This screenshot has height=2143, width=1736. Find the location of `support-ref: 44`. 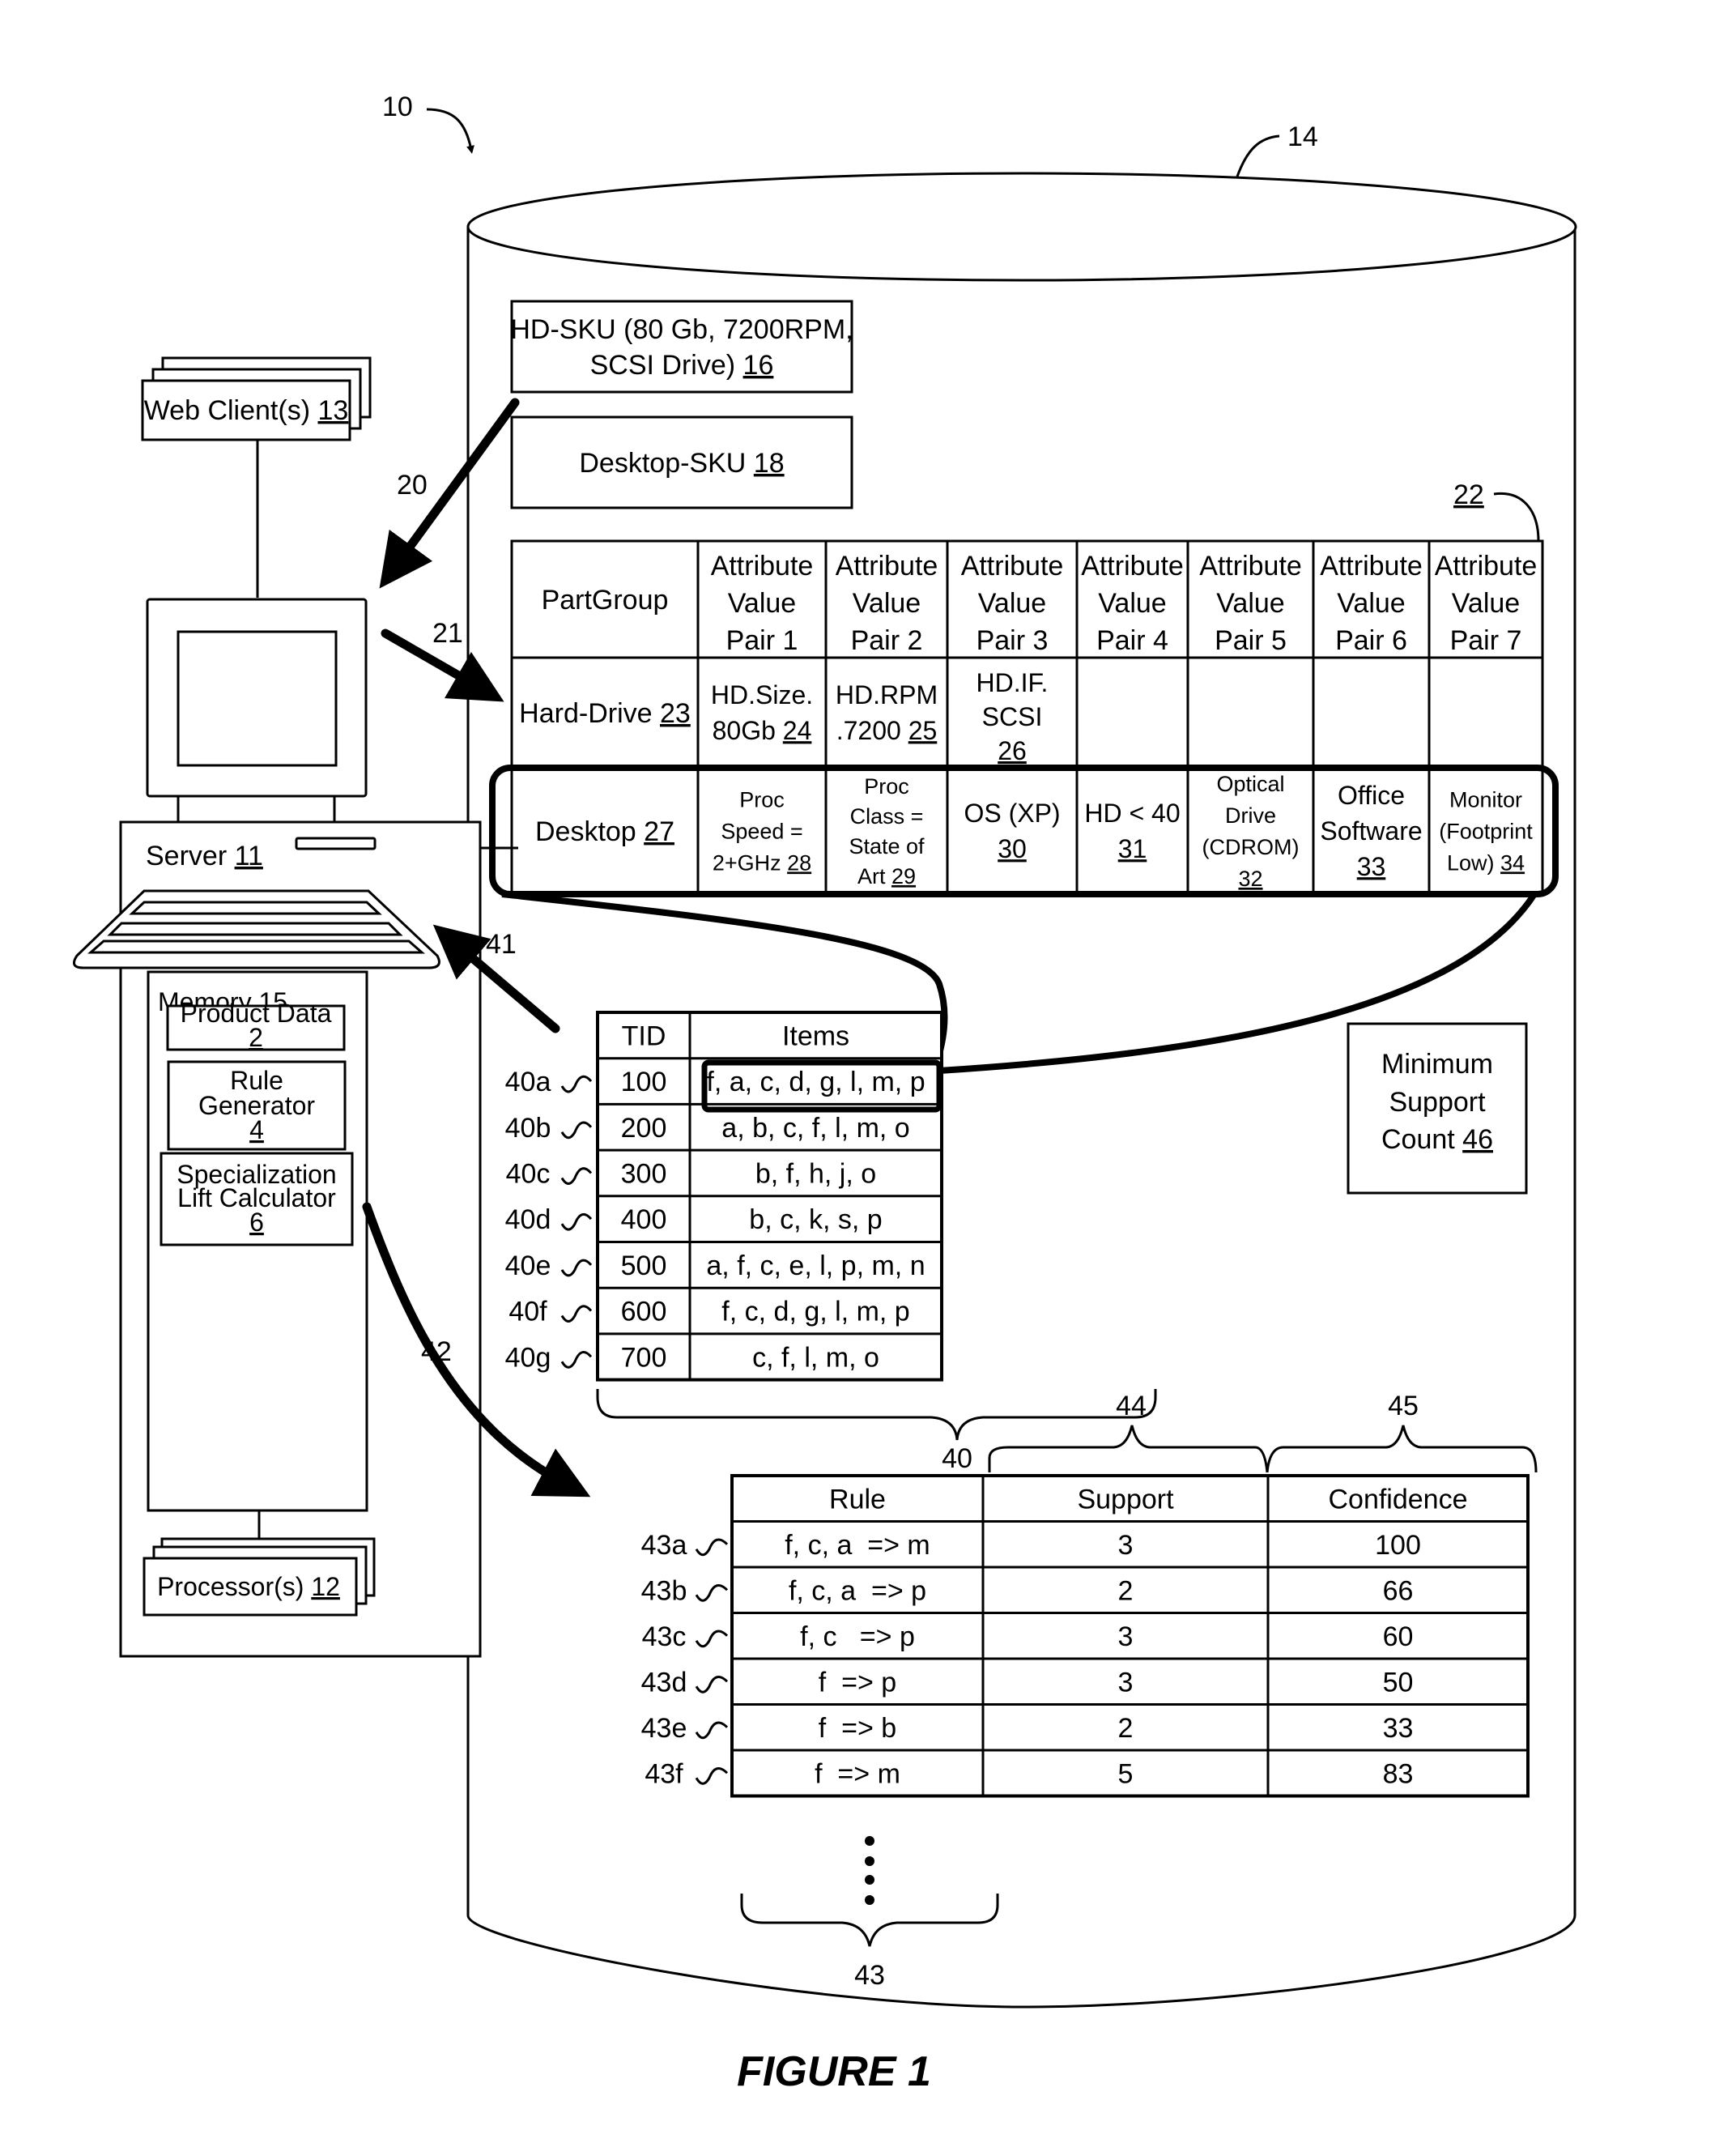

support-ref: 44 is located at coordinates (1131, 1406).